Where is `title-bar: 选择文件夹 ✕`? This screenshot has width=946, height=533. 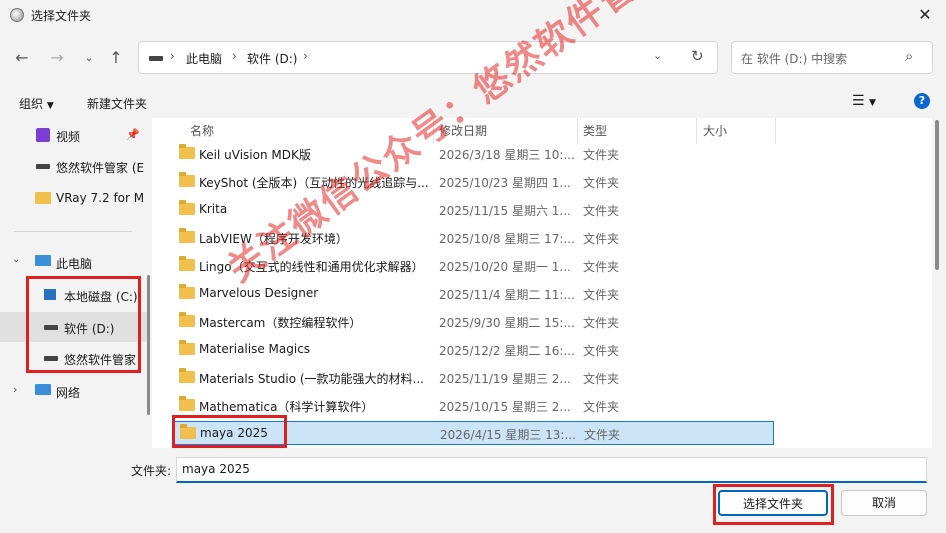
title-bar: 选择文件夹 ✕ is located at coordinates (473, 15).